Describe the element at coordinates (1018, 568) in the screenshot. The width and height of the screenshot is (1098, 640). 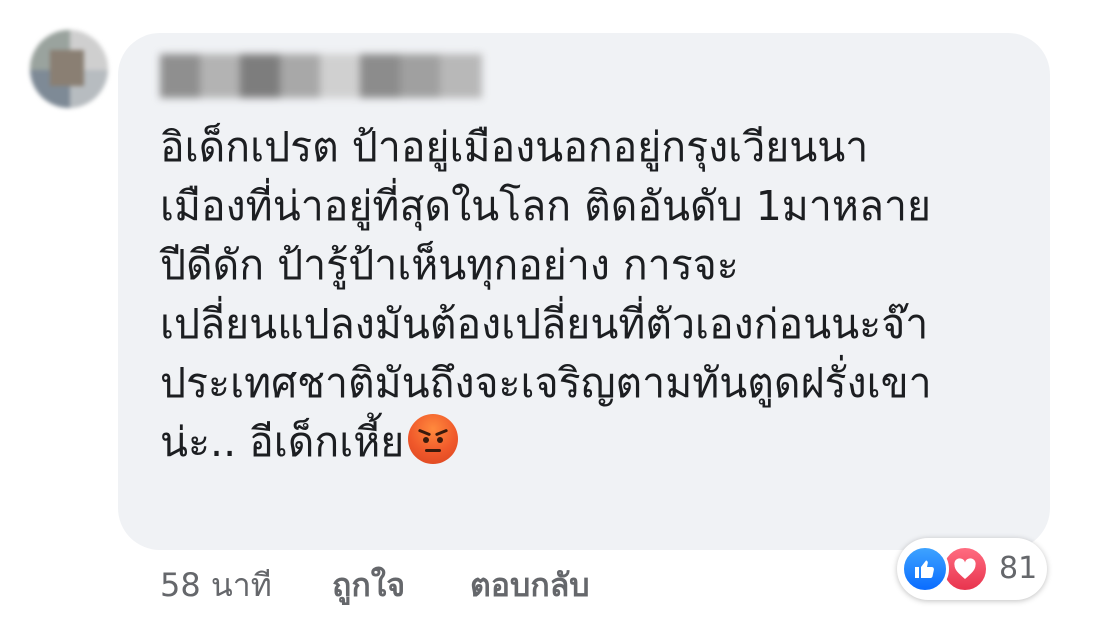
I see `reaction-count: 81` at that location.